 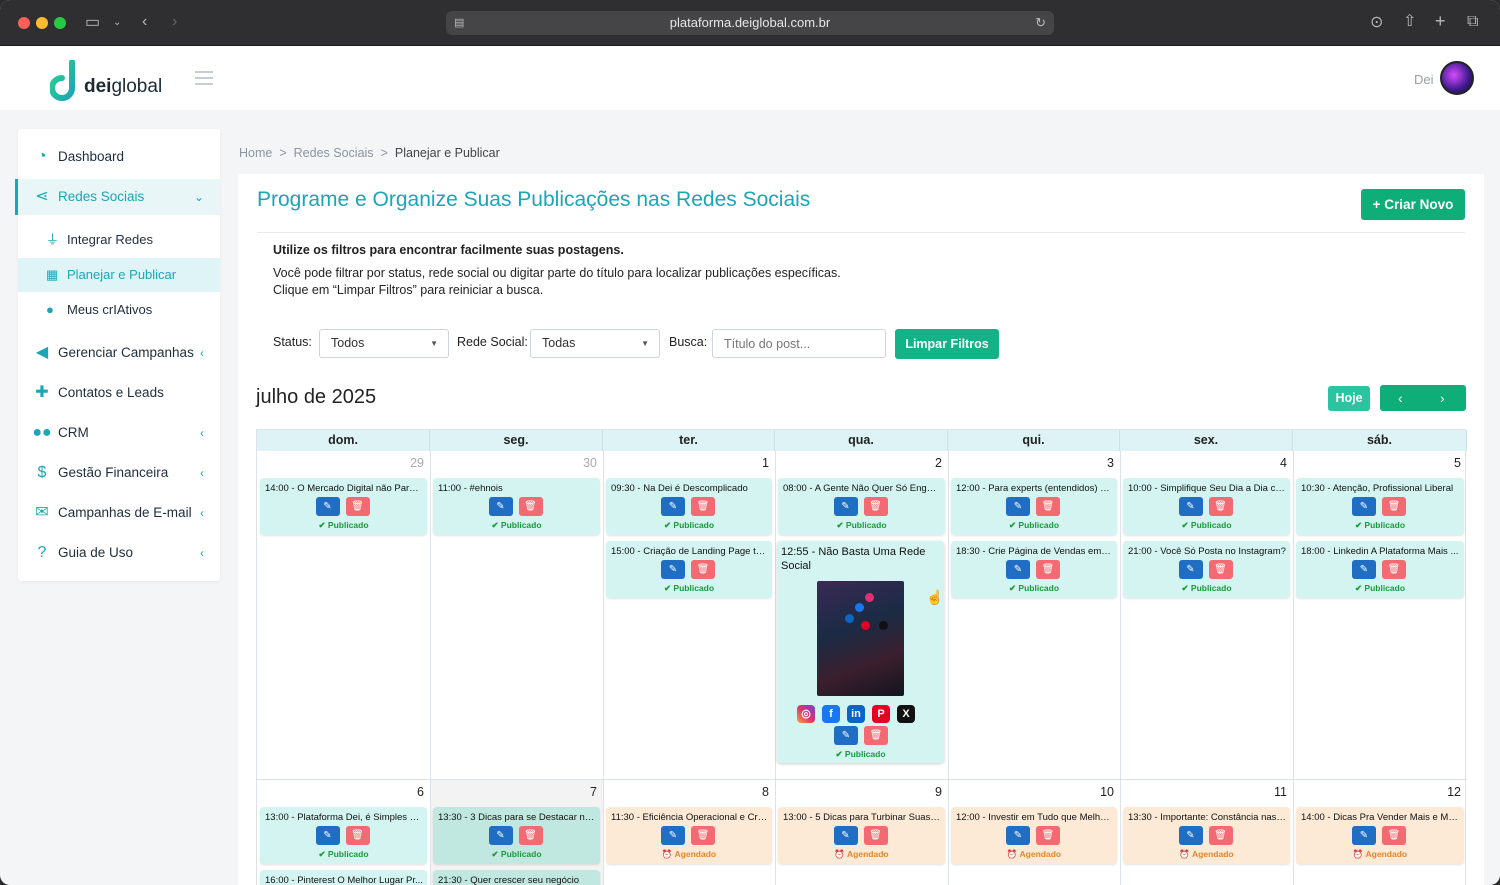 I want to click on share-icon: ⇧, so click(x=1409, y=22).